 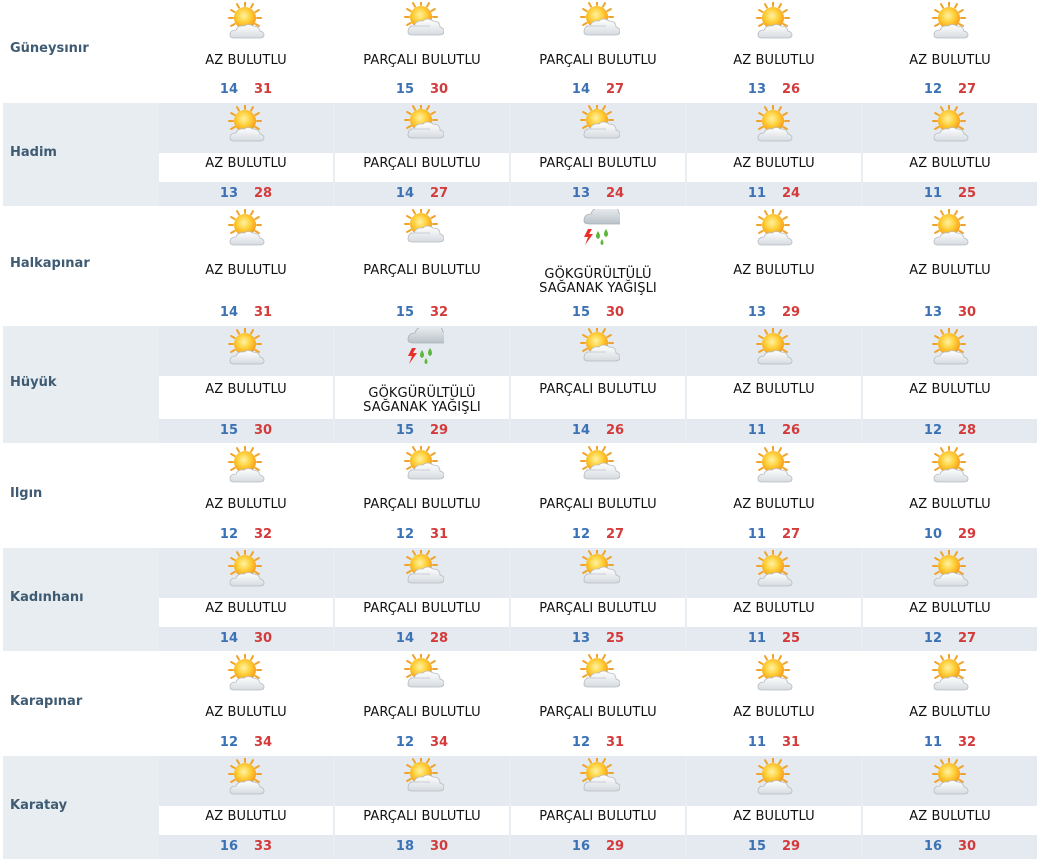 What do you see at coordinates (246, 703) in the screenshot?
I see `day-forecast: AZ BULUTLU 12 34` at bounding box center [246, 703].